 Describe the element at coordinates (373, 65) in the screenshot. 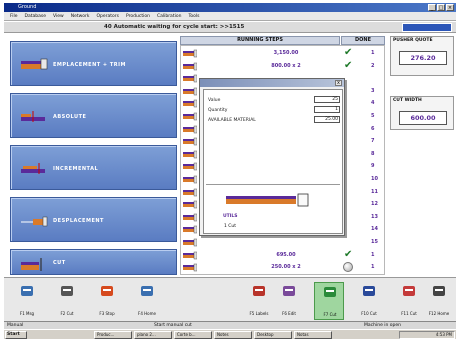

I see `step-count: 2` at that location.